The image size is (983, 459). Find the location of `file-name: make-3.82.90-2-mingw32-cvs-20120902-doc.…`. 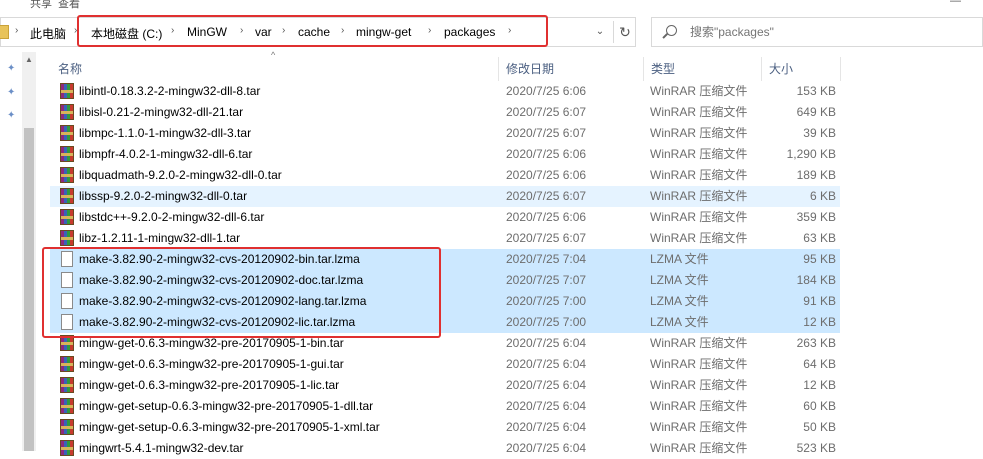

file-name: make-3.82.90-2-mingw32-cvs-20120902-doc.… is located at coordinates (221, 280).